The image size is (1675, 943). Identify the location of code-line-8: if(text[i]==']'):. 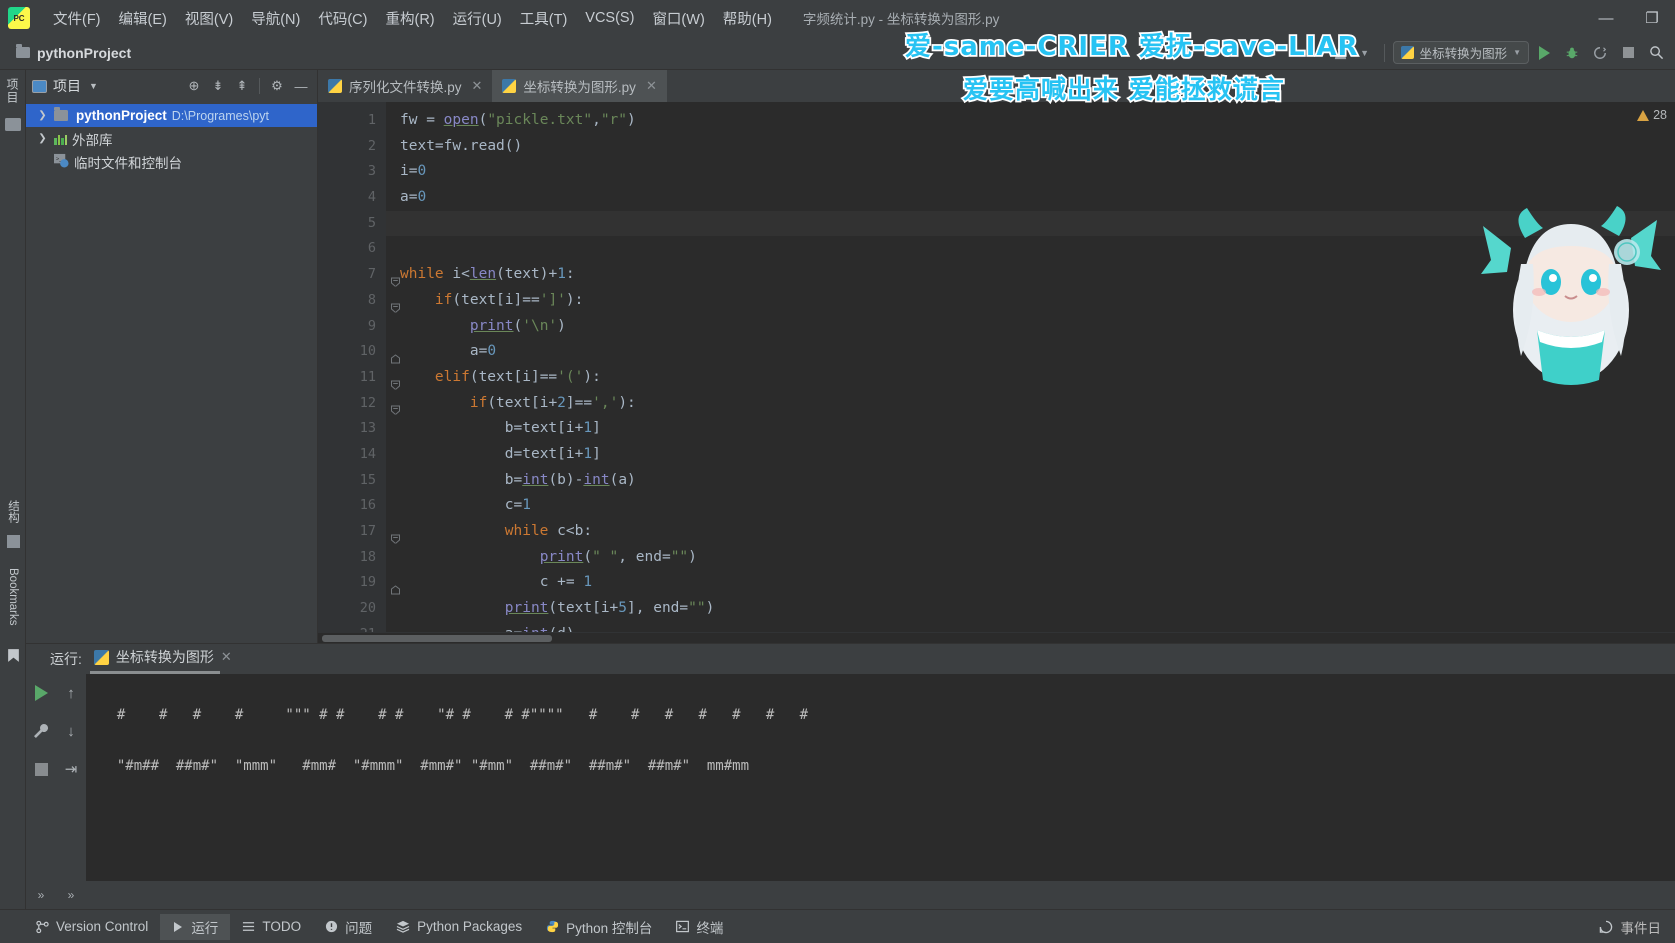
(1030, 301).